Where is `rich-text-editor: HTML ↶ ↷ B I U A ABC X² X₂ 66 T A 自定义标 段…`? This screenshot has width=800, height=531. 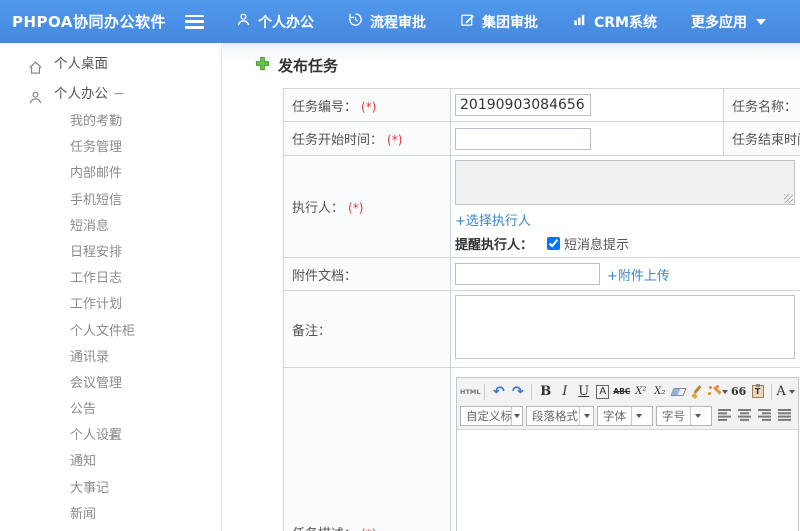 rich-text-editor: HTML ↶ ↷ B I U A ABC X² X₂ 66 T A 自定义标 段… is located at coordinates (627, 454).